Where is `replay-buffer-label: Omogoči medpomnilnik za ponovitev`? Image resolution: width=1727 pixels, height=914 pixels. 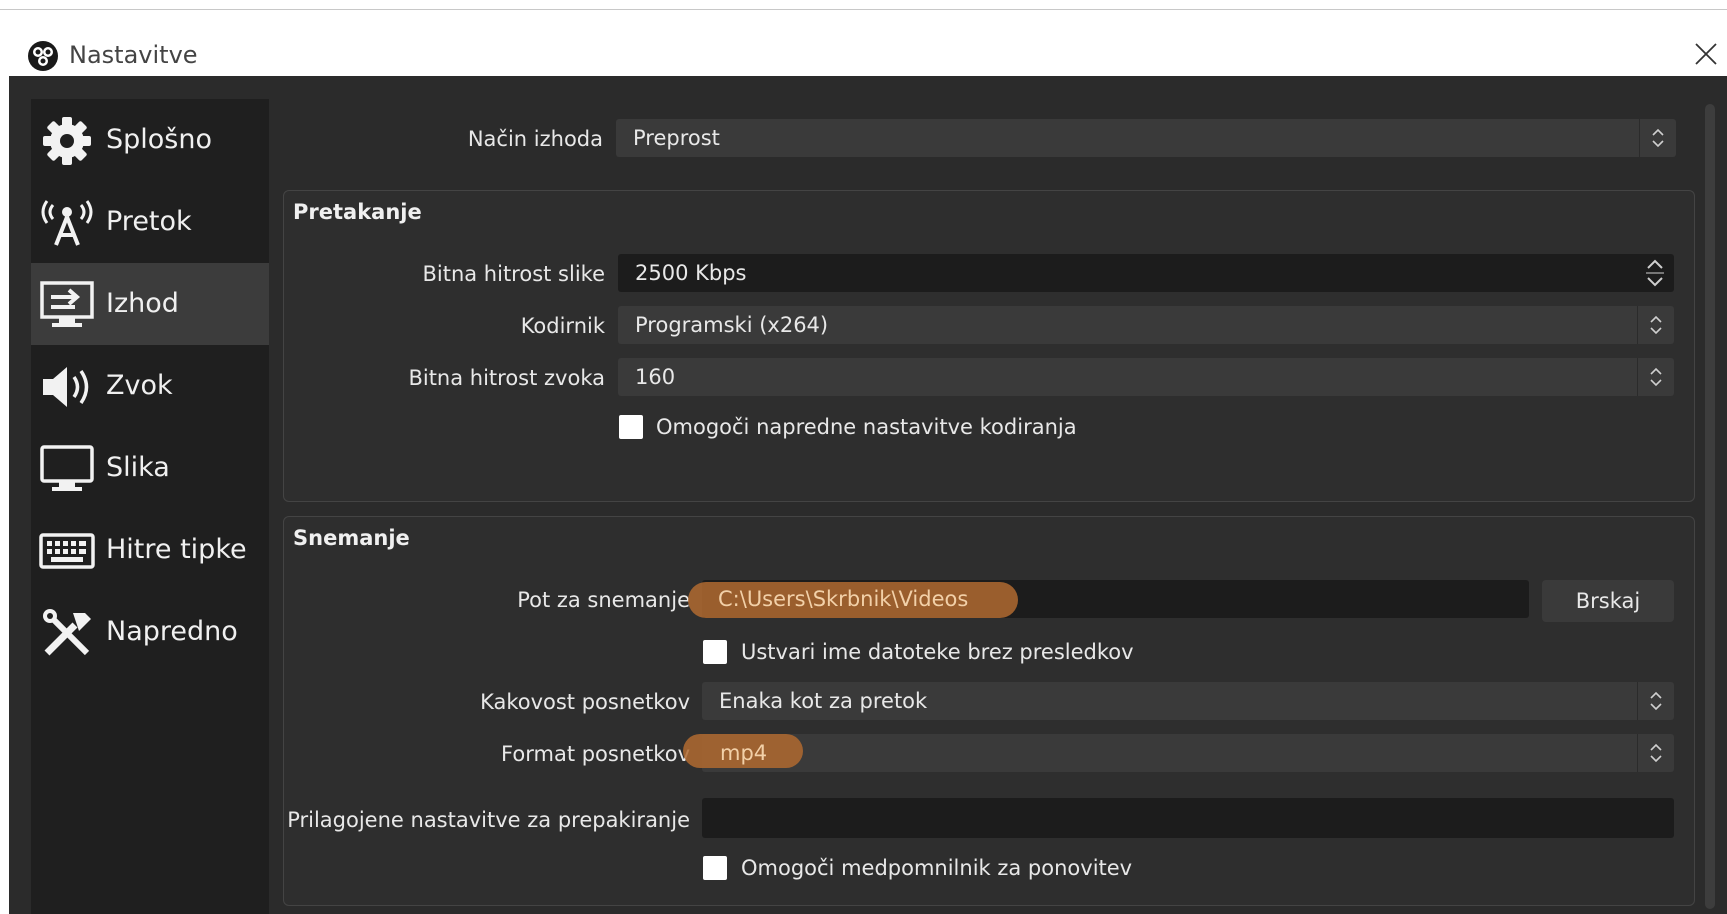 replay-buffer-label: Omogoči medpomnilnik za ponovitev is located at coordinates (937, 868).